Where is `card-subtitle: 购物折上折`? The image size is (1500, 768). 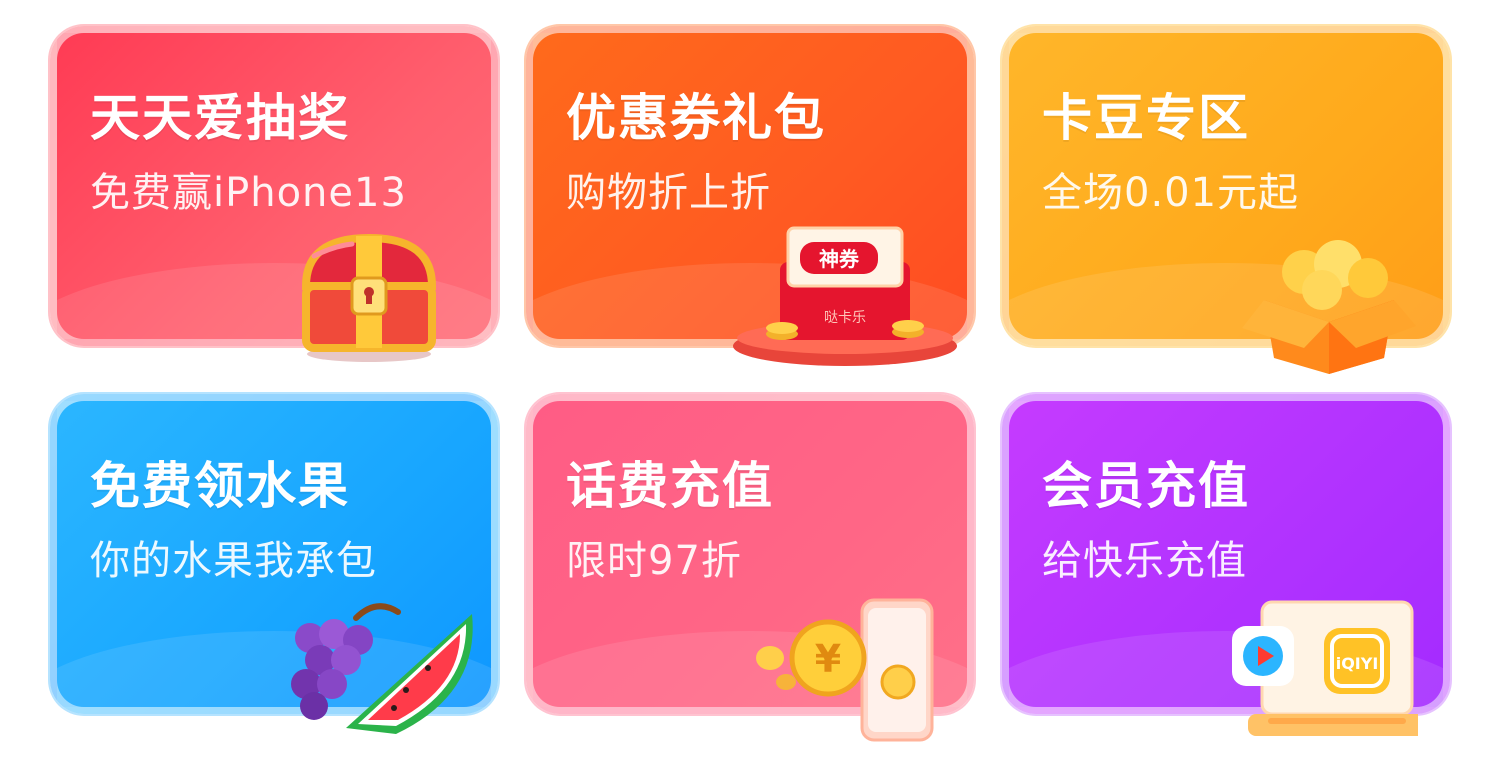 card-subtitle: 购物折上折 is located at coordinates (668, 193).